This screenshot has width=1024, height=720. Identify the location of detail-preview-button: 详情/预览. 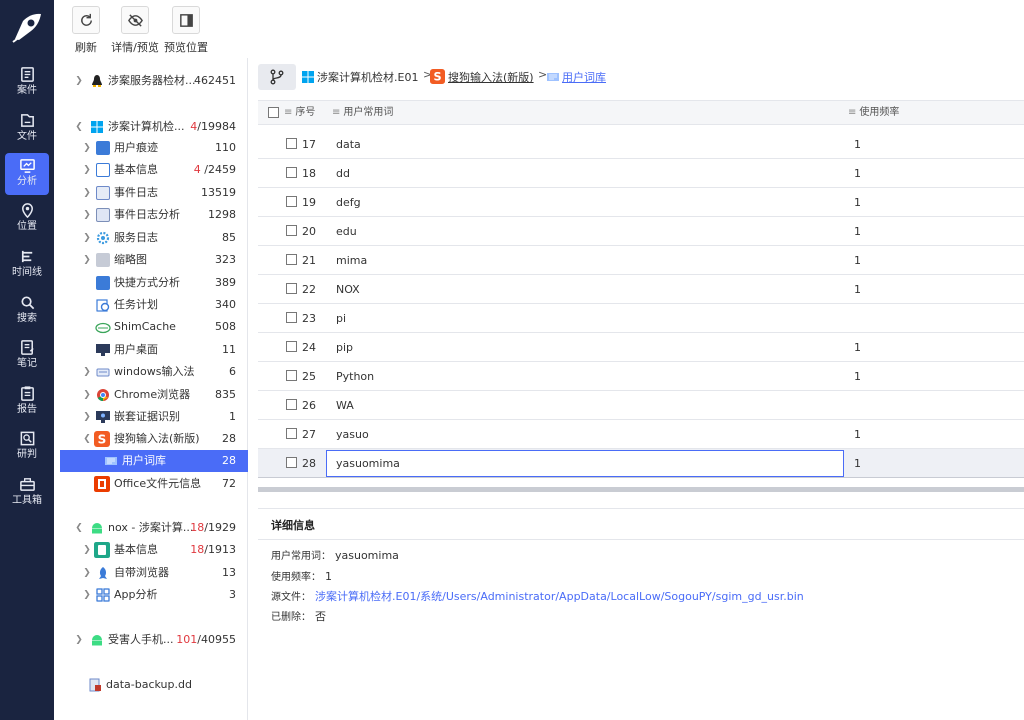
(135, 30).